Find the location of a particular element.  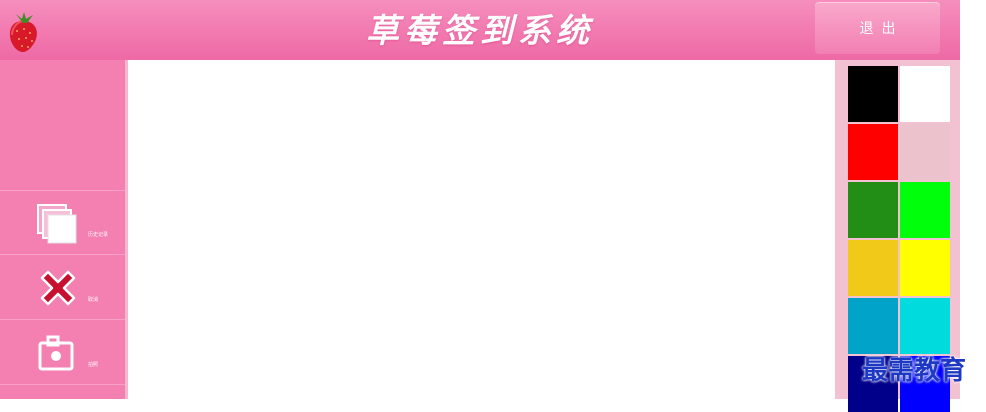

photo-button: 拍照 is located at coordinates (62, 353).